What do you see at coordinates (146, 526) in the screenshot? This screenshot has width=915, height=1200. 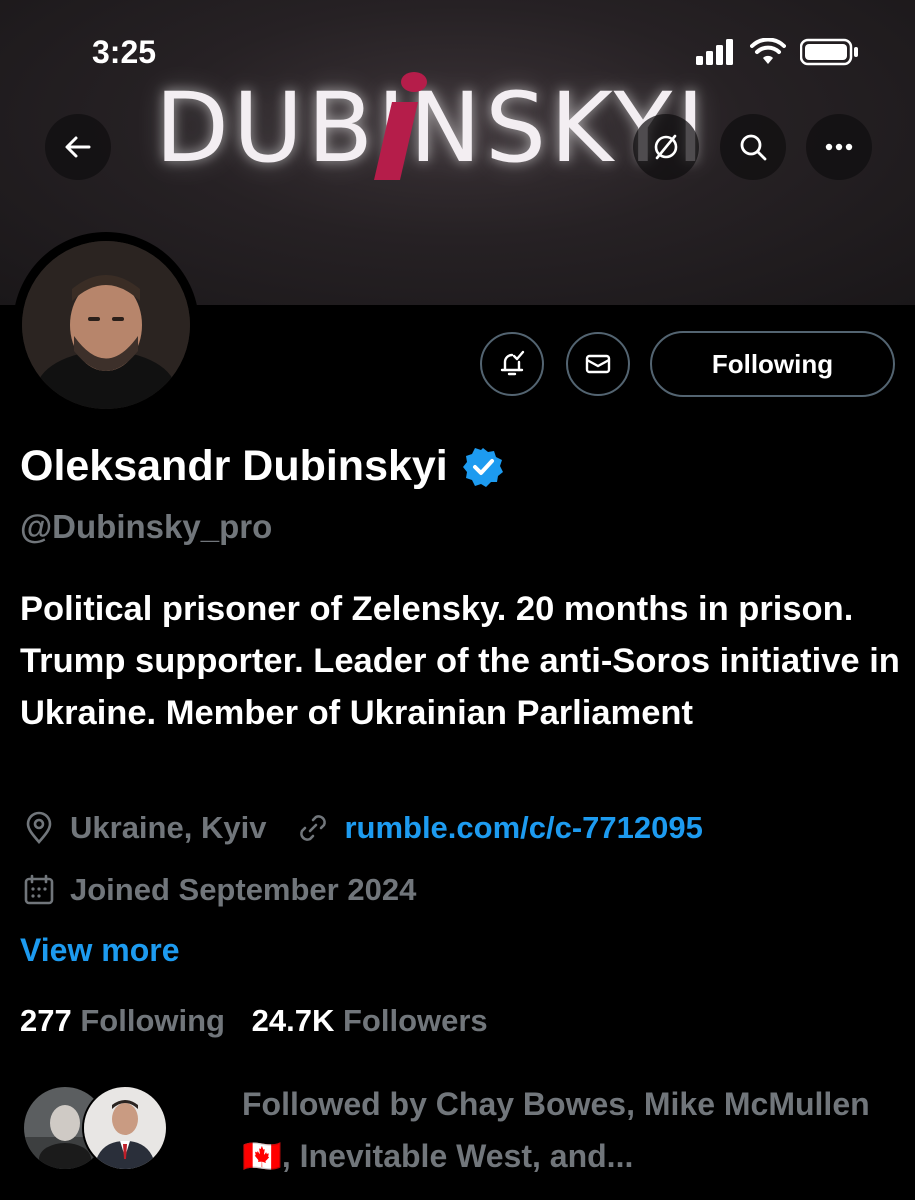 I see `profile-handle: @Dubinsky_pro` at bounding box center [146, 526].